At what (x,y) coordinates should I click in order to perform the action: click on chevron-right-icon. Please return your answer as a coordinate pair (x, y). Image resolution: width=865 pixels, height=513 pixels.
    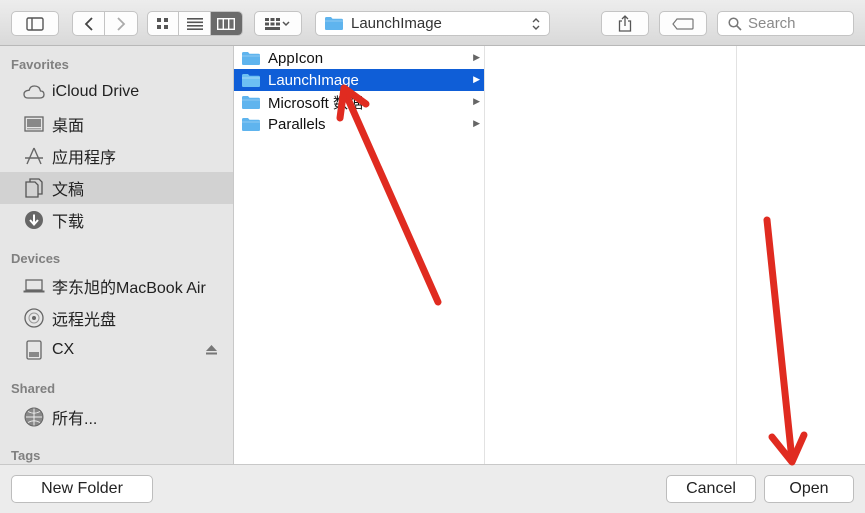
    Looking at the image, I should click on (121, 23).